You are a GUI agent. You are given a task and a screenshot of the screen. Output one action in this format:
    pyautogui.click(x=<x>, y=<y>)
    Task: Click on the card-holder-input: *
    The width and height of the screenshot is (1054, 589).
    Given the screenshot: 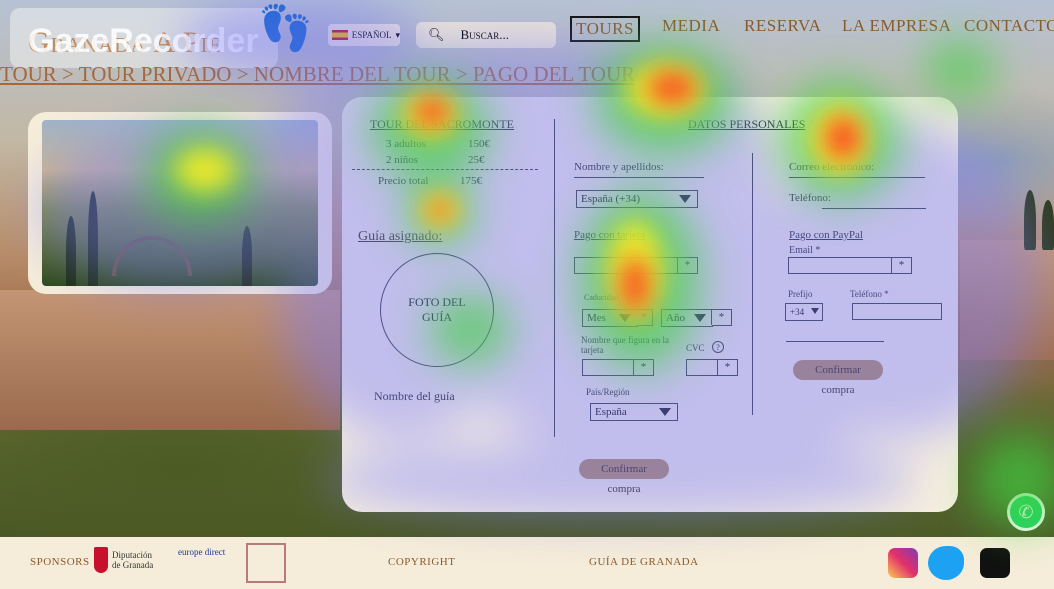 What is the action you would take?
    pyautogui.click(x=618, y=367)
    